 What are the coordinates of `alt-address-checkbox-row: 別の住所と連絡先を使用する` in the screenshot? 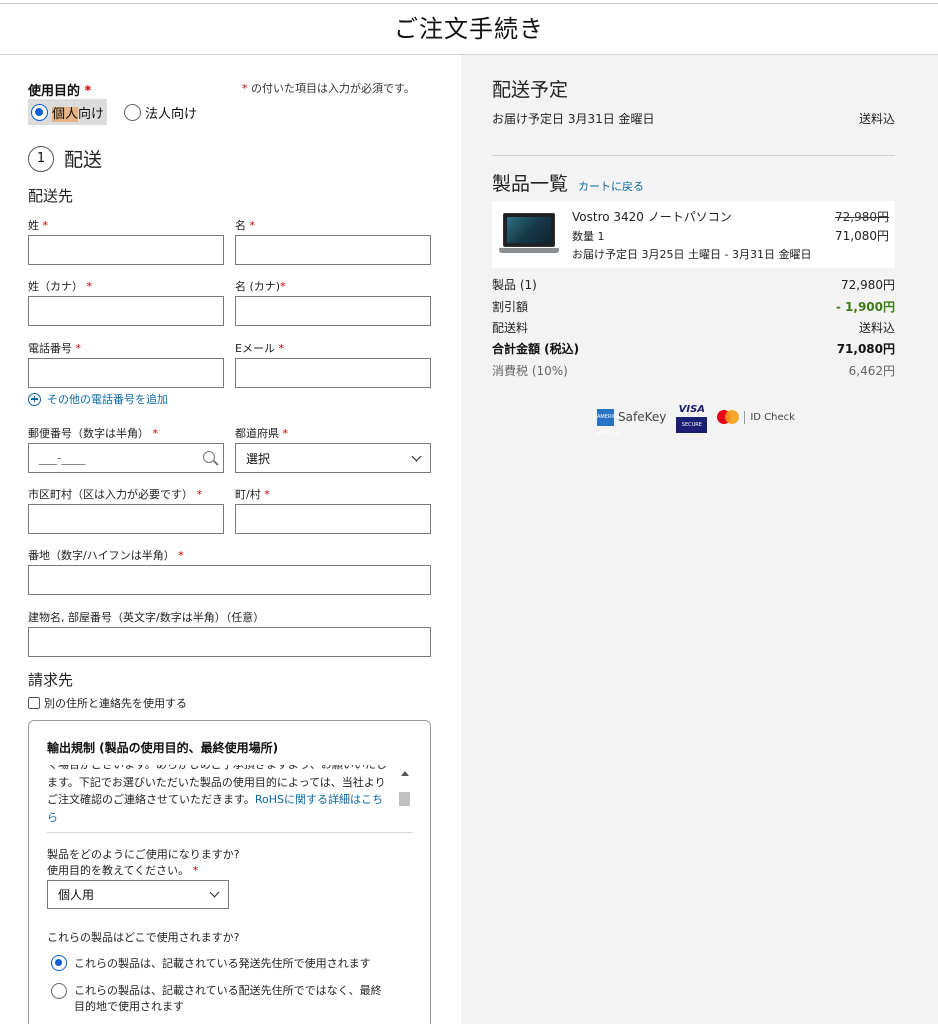 It's located at (107, 703).